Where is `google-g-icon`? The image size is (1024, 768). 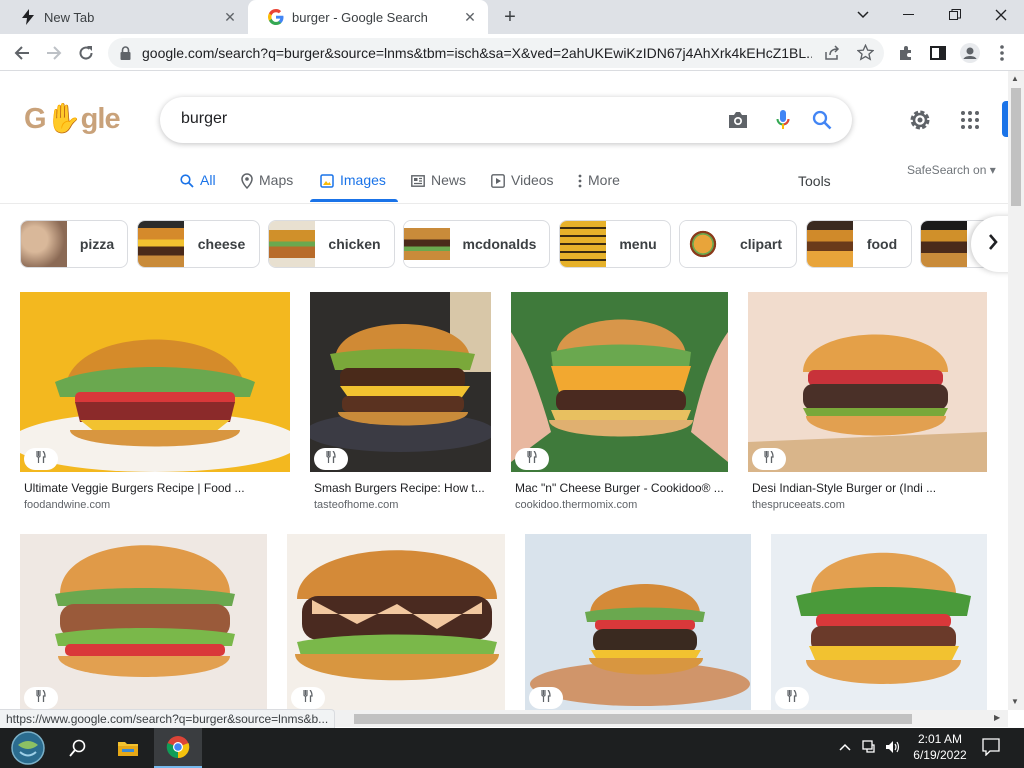
google-g-icon is located at coordinates (276, 17).